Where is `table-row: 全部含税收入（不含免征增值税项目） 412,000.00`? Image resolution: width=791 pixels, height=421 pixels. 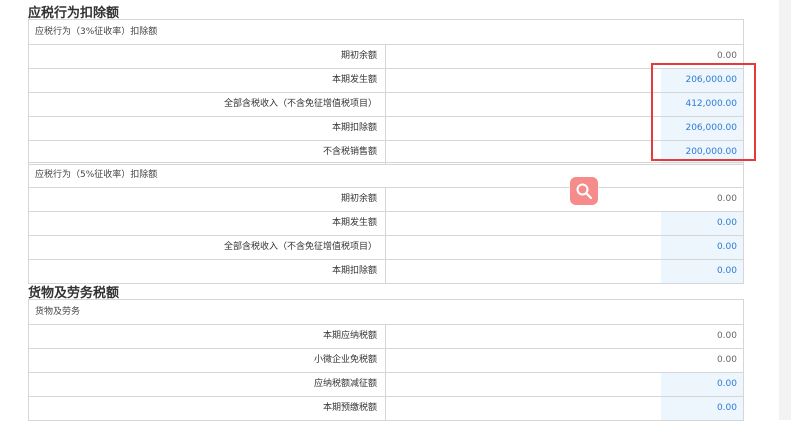 table-row: 全部含税收入（不含免征增值税项目） 412,000.00 is located at coordinates (386, 105).